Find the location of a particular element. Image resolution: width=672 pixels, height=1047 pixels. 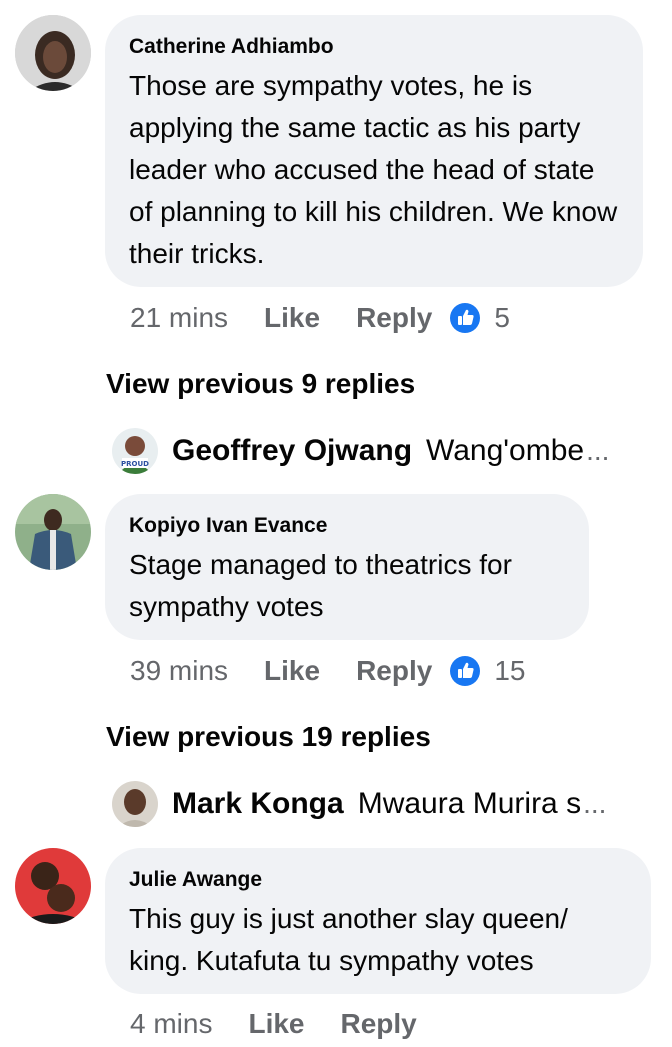

comment-author: Julie Awange is located at coordinates (378, 880).